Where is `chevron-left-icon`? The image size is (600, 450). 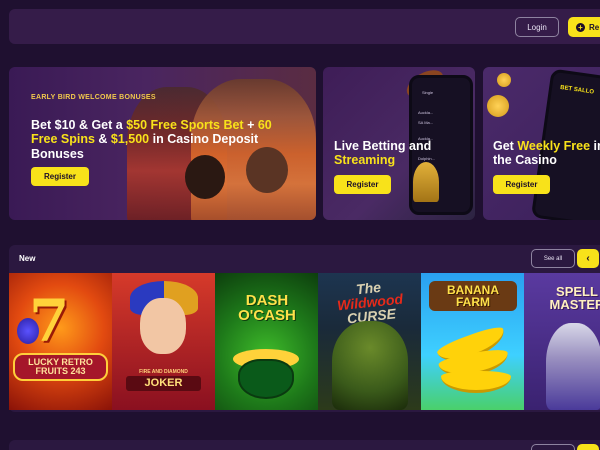 chevron-left-icon is located at coordinates (588, 447).